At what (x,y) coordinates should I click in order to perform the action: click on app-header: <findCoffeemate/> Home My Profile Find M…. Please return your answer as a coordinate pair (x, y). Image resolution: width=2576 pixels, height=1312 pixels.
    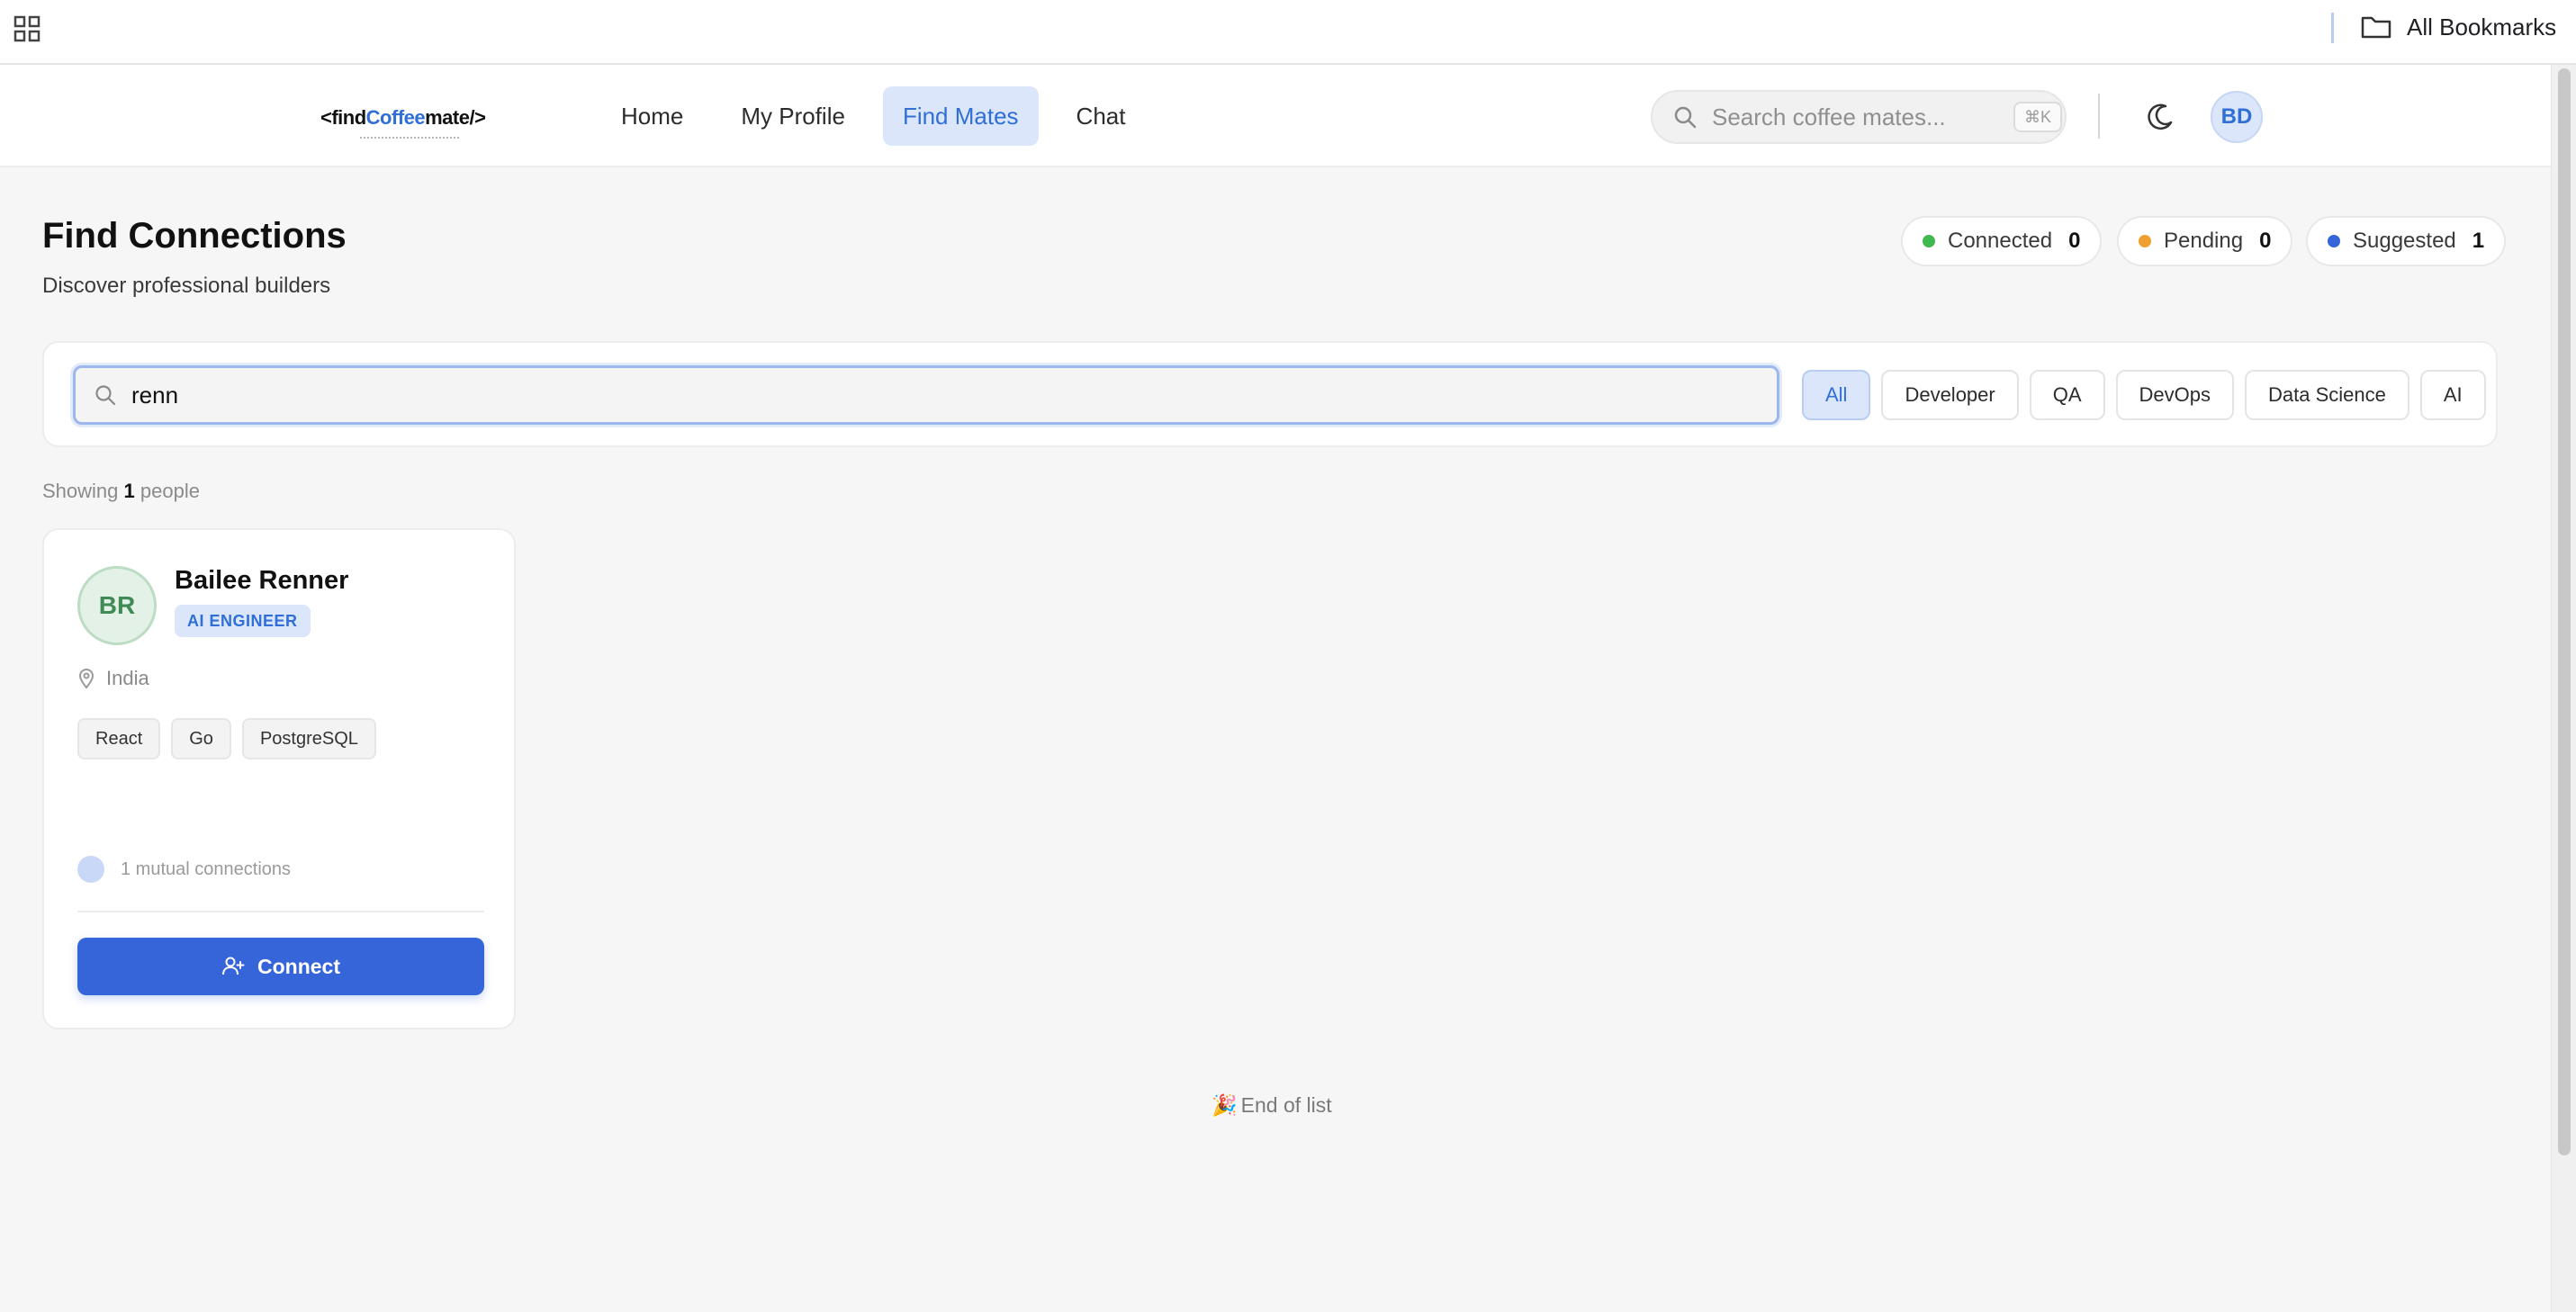
    Looking at the image, I should click on (1275, 116).